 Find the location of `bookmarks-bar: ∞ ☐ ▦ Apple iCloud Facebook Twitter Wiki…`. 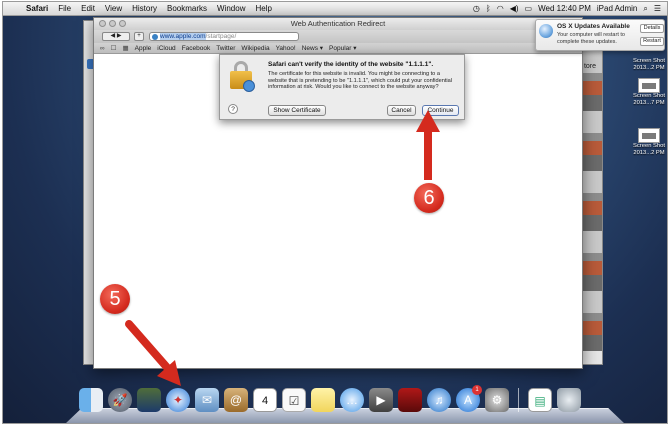

bookmarks-bar: ∞ ☐ ▦ Apple iCloud Facebook Twitter Wiki… is located at coordinates (338, 48).